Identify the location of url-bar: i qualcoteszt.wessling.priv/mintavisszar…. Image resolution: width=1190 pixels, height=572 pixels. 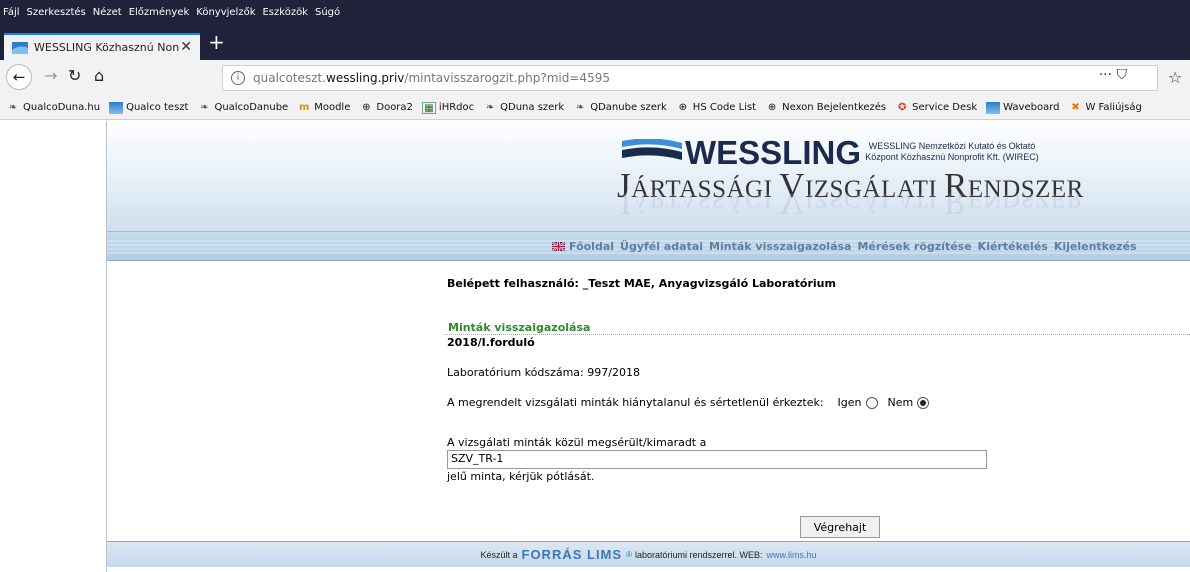
(690, 78).